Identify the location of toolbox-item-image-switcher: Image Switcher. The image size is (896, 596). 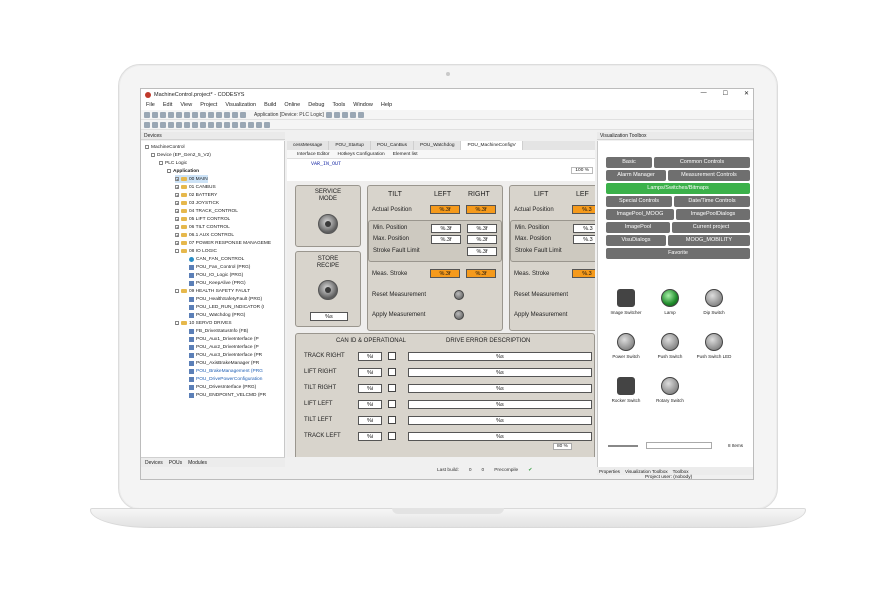
(626, 302).